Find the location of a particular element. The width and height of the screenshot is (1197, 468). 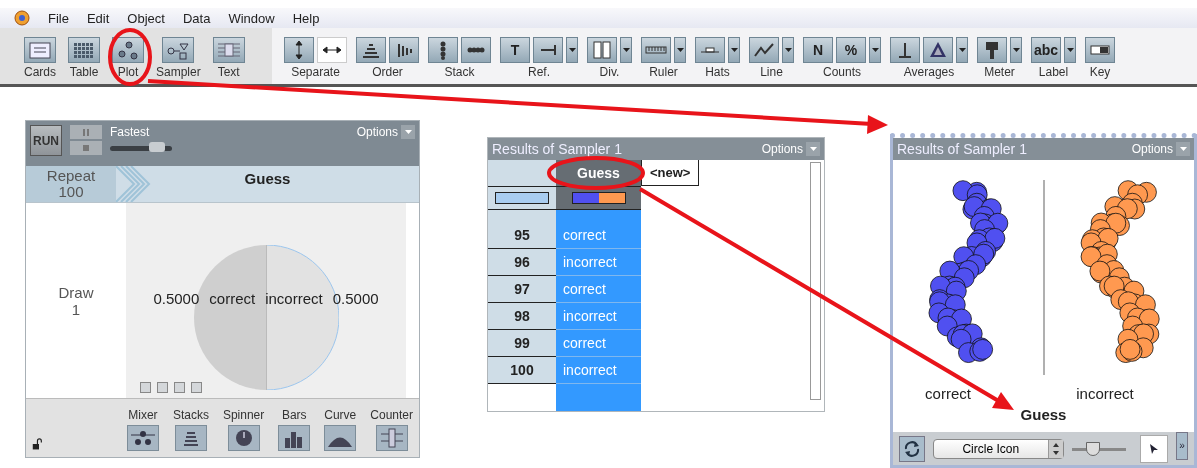

device-button: Stacks is located at coordinates (190, 429).